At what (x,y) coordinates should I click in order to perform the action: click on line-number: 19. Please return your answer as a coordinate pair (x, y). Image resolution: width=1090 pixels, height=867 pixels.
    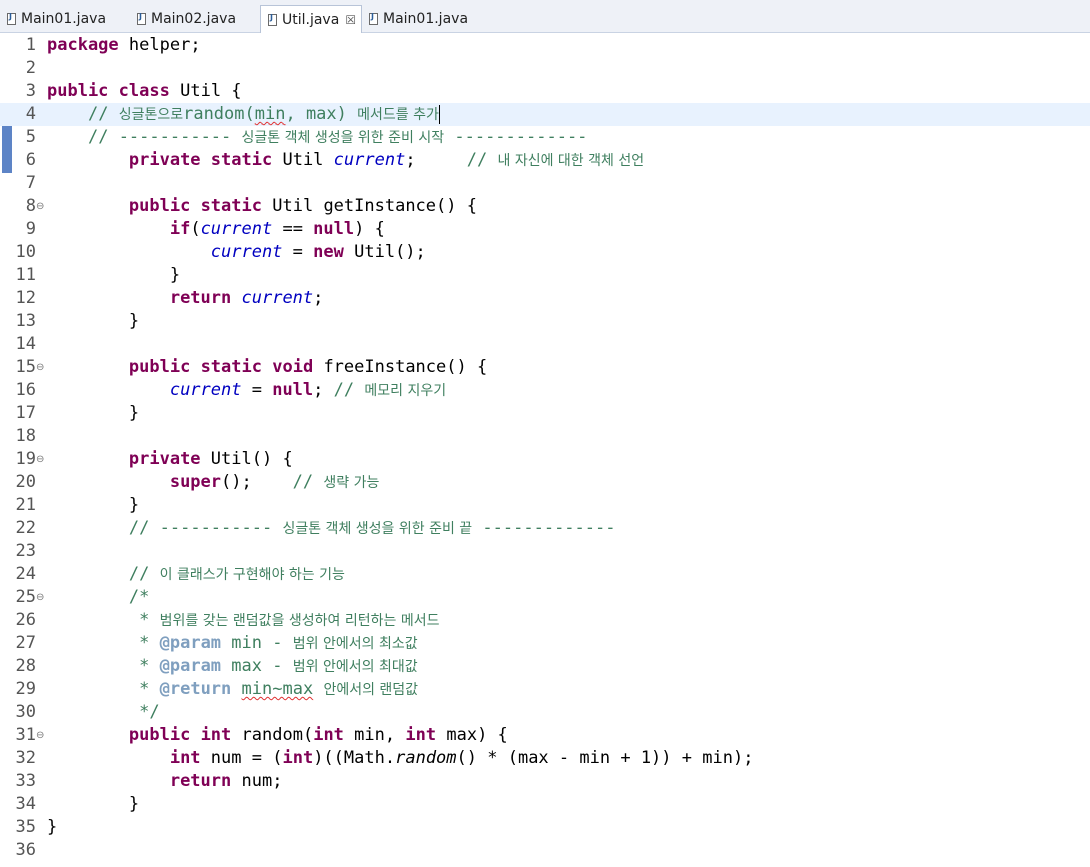
    Looking at the image, I should click on (25, 459).